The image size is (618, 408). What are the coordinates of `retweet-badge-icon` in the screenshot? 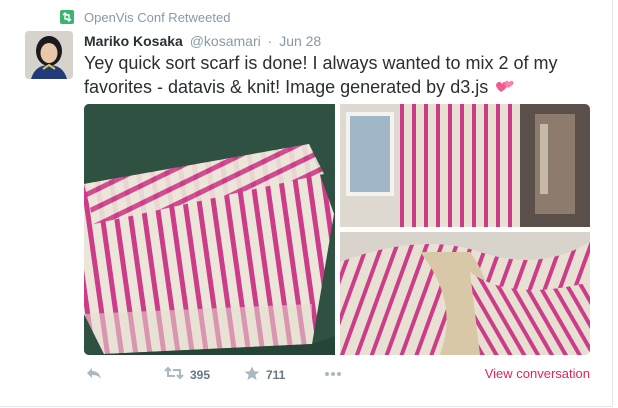 It's located at (67, 17).